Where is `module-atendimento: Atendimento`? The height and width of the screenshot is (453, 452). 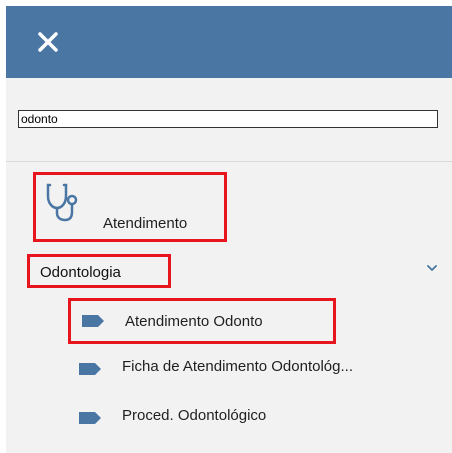
module-atendimento: Atendimento is located at coordinates (130, 207).